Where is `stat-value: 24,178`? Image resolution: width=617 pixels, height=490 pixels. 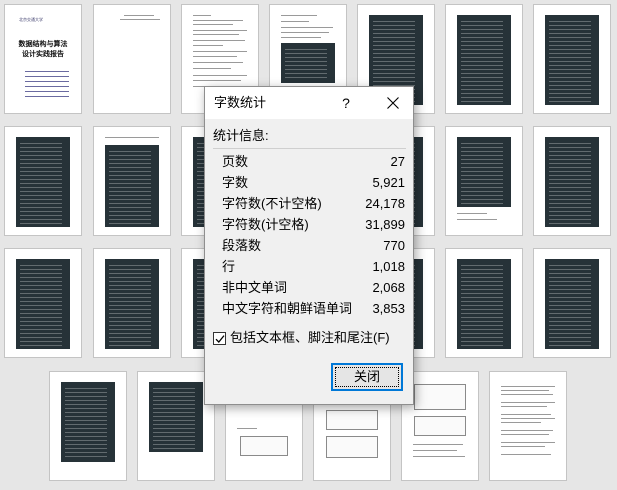
stat-value: 24,178 is located at coordinates (385, 203).